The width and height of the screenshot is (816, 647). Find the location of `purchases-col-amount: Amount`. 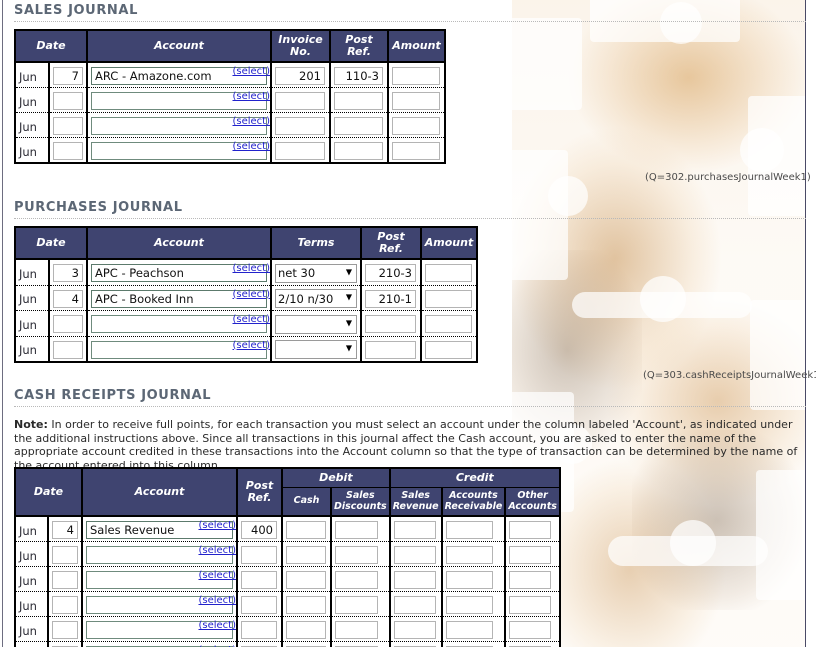

purchases-col-amount: Amount is located at coordinates (449, 243).